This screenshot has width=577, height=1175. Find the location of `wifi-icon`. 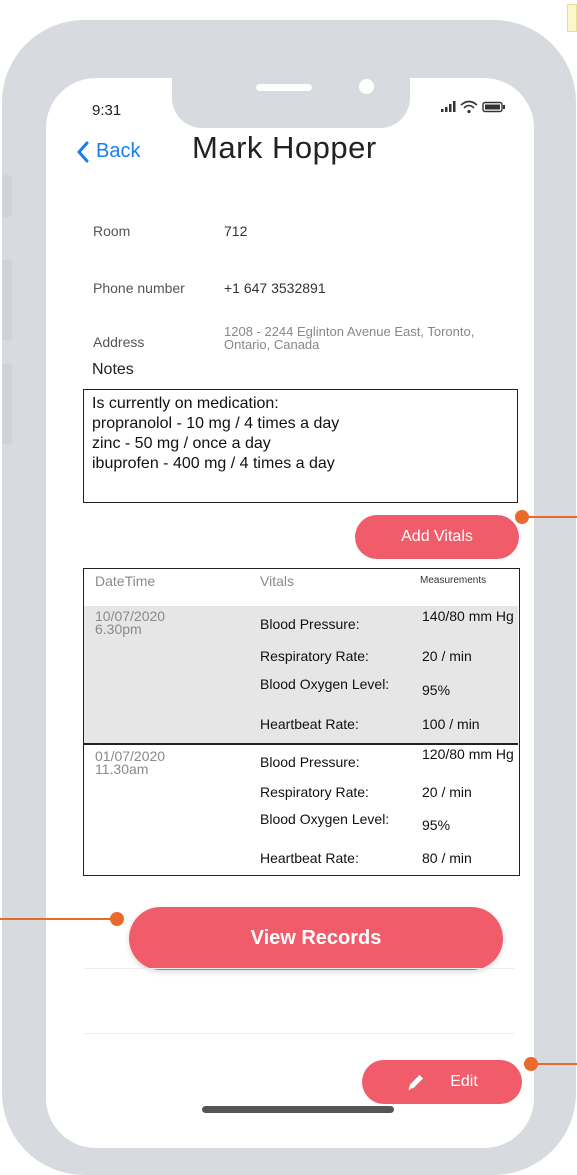

wifi-icon is located at coordinates (469, 107).